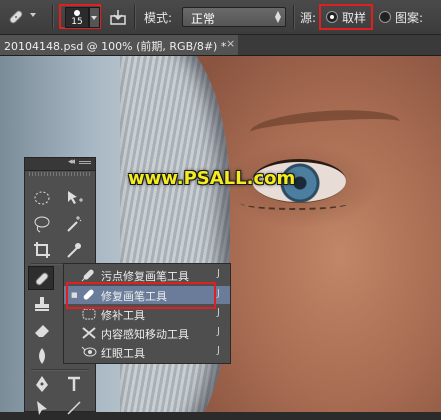 Image resolution: width=441 pixels, height=420 pixels. Describe the element at coordinates (147, 352) in the screenshot. I see `flyout-item-red-eye: 红眼工具 J` at that location.